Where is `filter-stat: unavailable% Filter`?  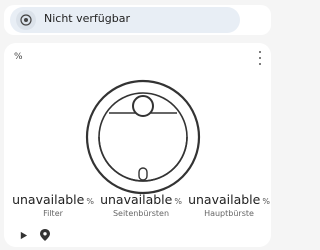 filter-stat: unavailable% Filter is located at coordinates (53, 203).